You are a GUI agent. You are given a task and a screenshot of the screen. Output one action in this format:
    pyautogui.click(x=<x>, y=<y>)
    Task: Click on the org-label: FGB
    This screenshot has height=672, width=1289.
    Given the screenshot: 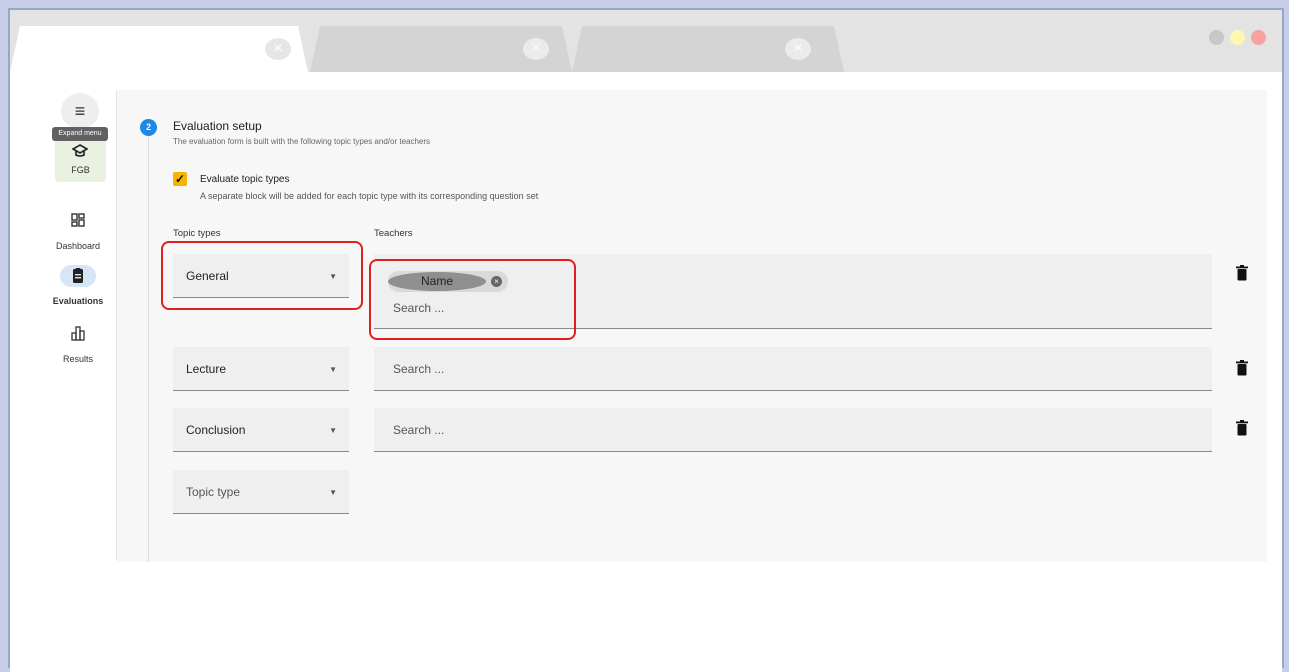 What is the action you would take?
    pyautogui.click(x=80, y=170)
    